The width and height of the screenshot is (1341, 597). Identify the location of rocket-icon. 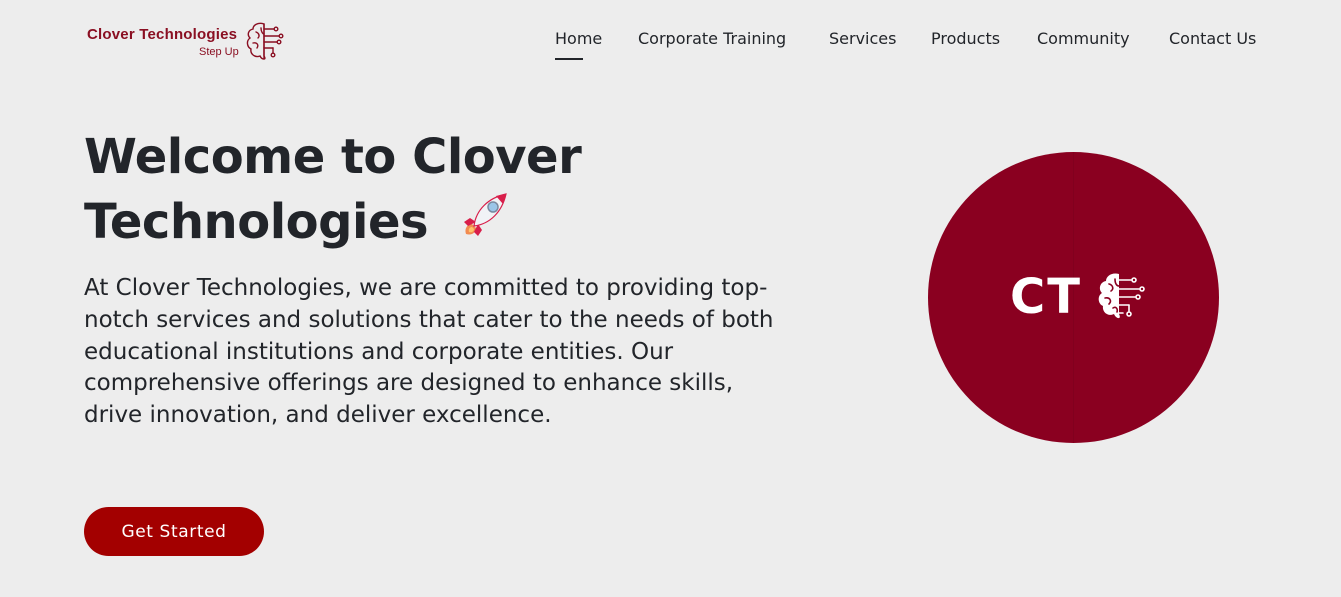
(486, 214).